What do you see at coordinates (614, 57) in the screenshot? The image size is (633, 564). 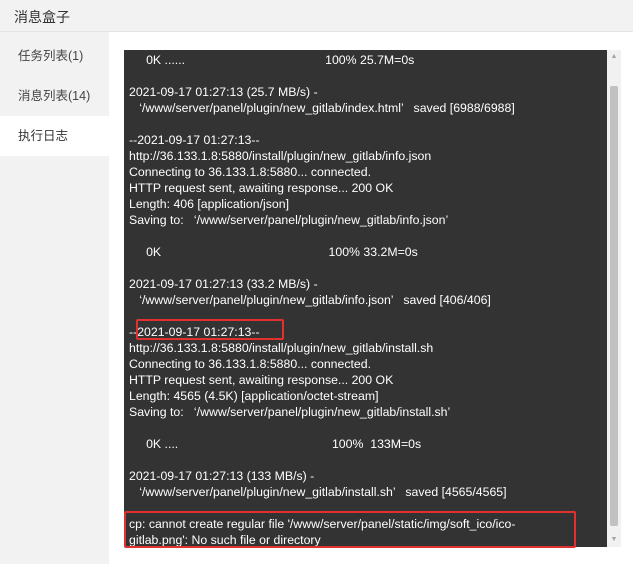 I see `scroll-up-arrow-icon: ▲` at bounding box center [614, 57].